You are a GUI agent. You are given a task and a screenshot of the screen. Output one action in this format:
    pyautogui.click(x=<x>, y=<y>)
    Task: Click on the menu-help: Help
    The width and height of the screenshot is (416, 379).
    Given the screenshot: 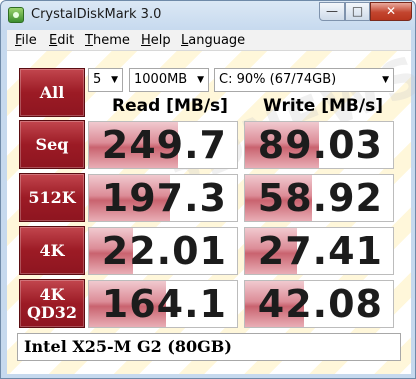 What is the action you would take?
    pyautogui.click(x=156, y=40)
    